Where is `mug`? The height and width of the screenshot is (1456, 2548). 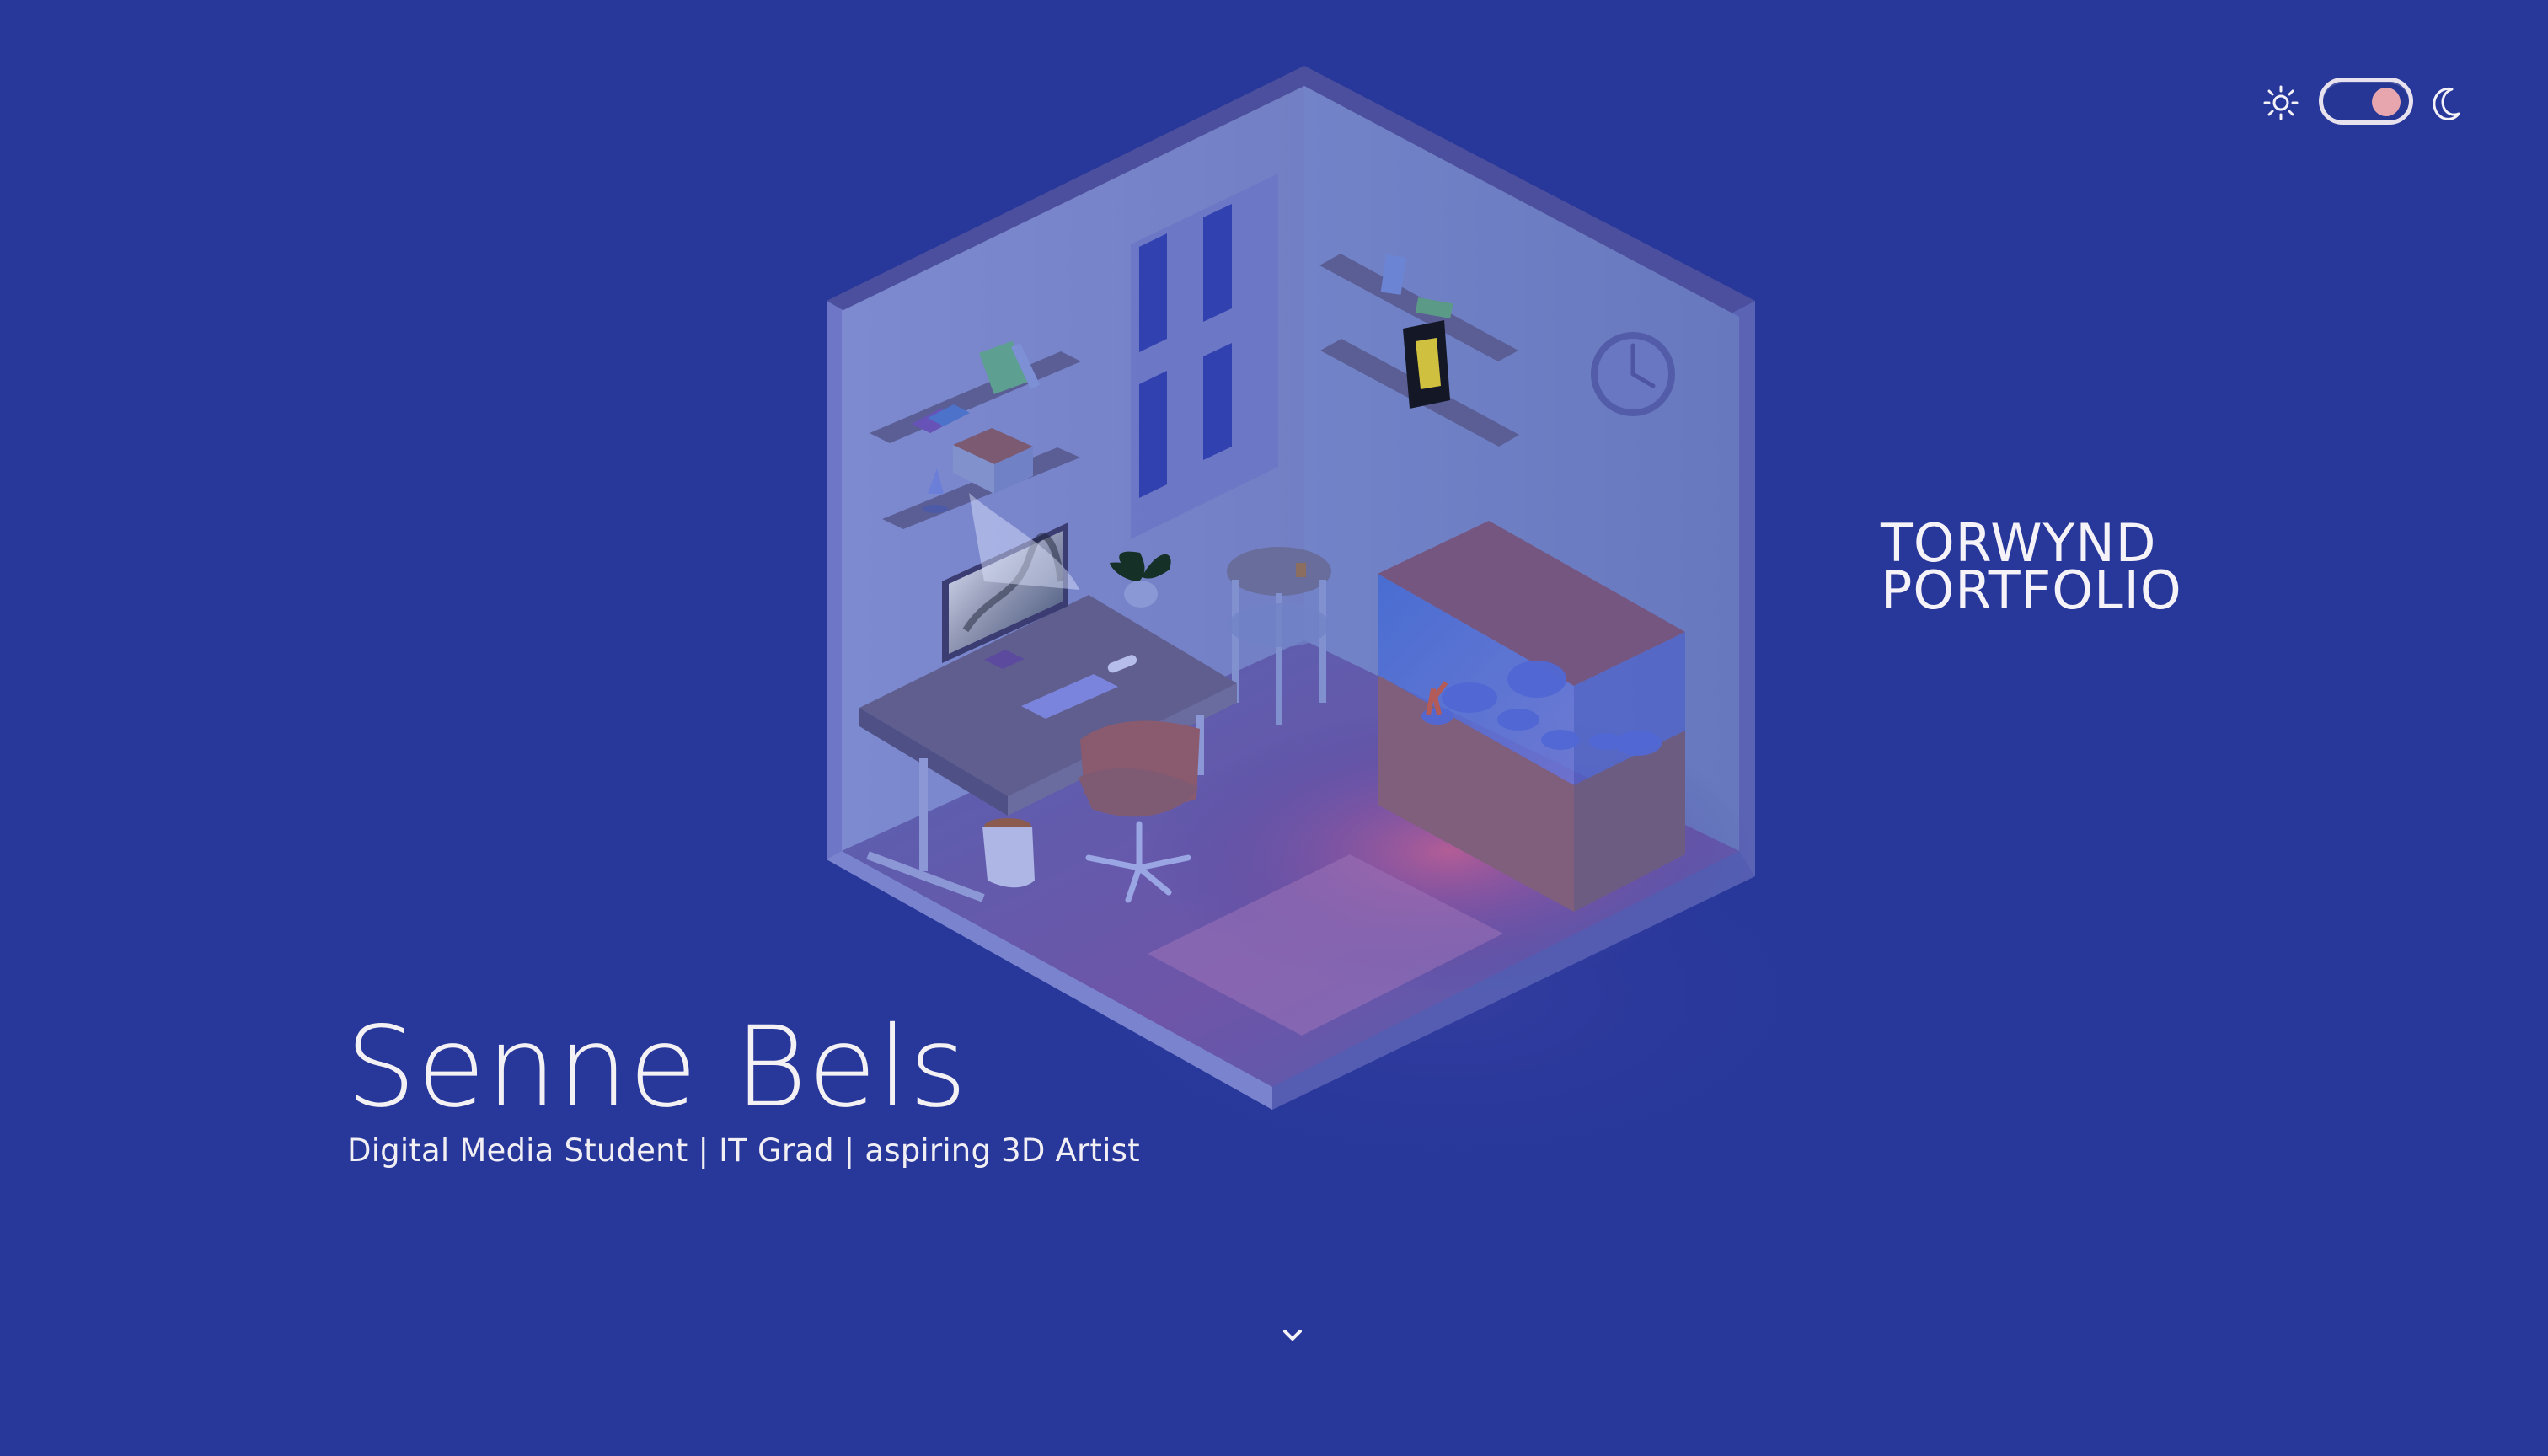 mug is located at coordinates (1301, 570).